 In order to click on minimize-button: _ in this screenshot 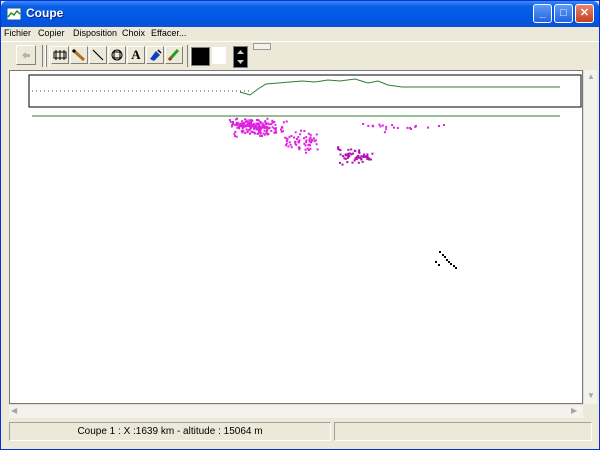, I will do `click(542, 13)`.